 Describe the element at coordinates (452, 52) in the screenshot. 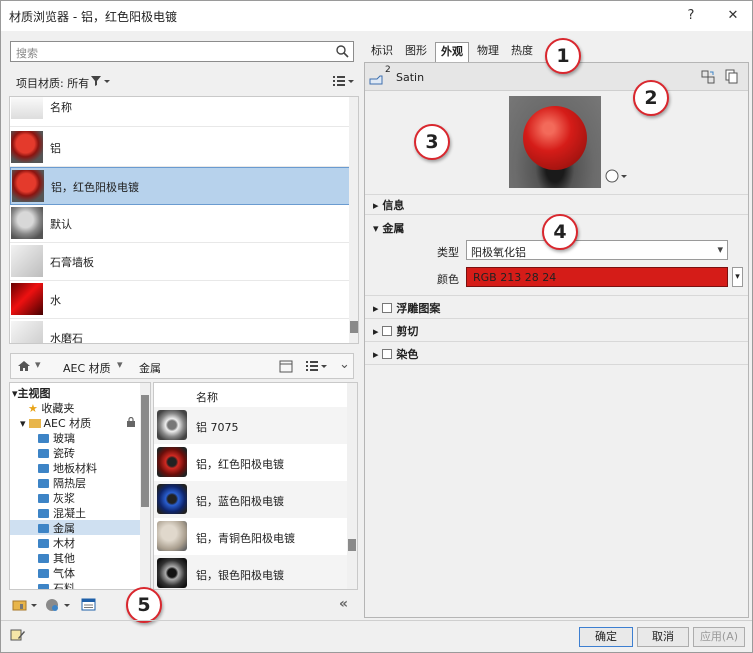

I see `tab-appearance: 外观` at that location.